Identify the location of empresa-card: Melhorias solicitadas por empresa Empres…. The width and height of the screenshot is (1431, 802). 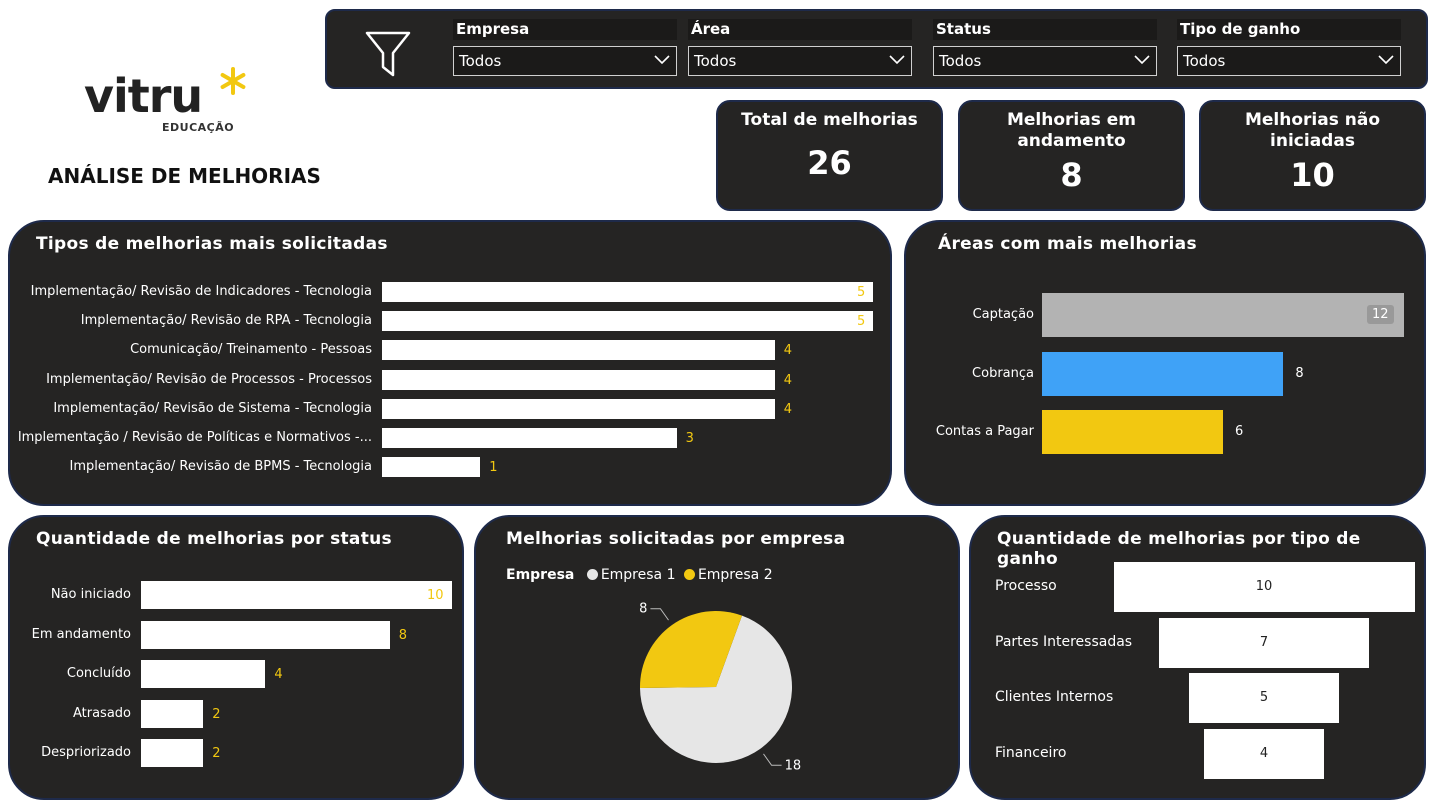
(717, 657).